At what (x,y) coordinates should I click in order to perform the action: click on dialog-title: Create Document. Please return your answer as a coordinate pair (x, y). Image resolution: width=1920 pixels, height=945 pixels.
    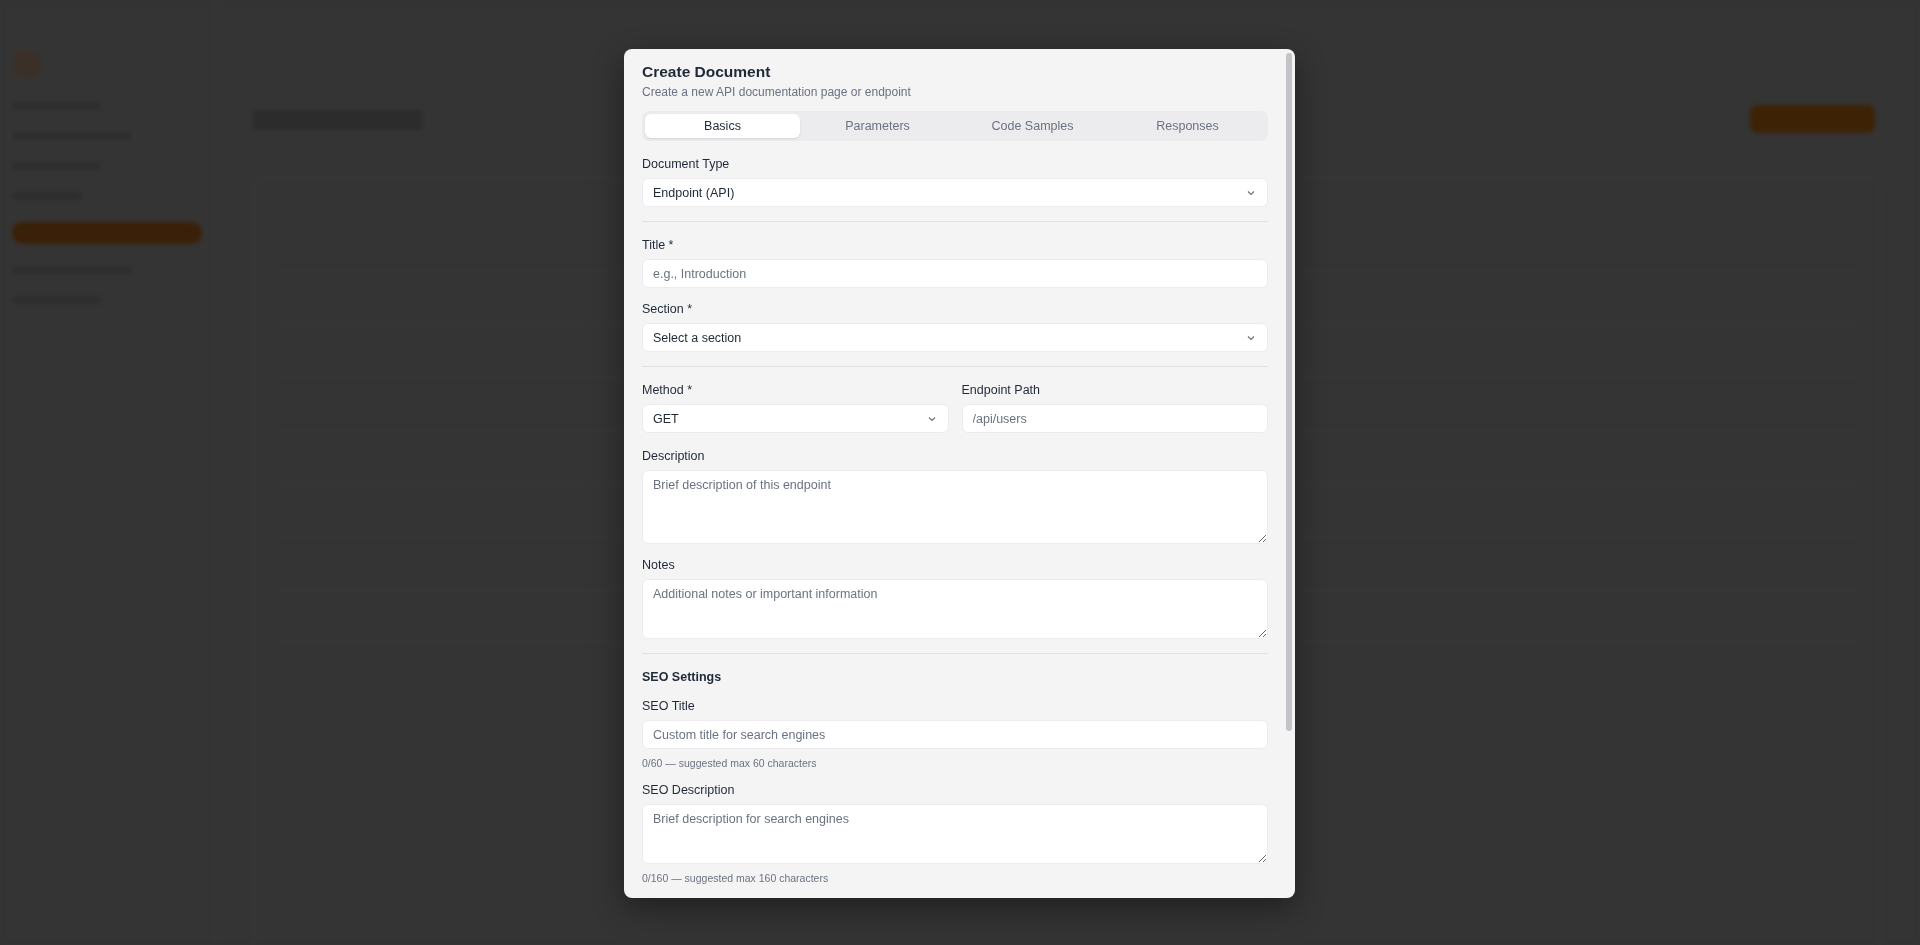
    Looking at the image, I should click on (707, 72).